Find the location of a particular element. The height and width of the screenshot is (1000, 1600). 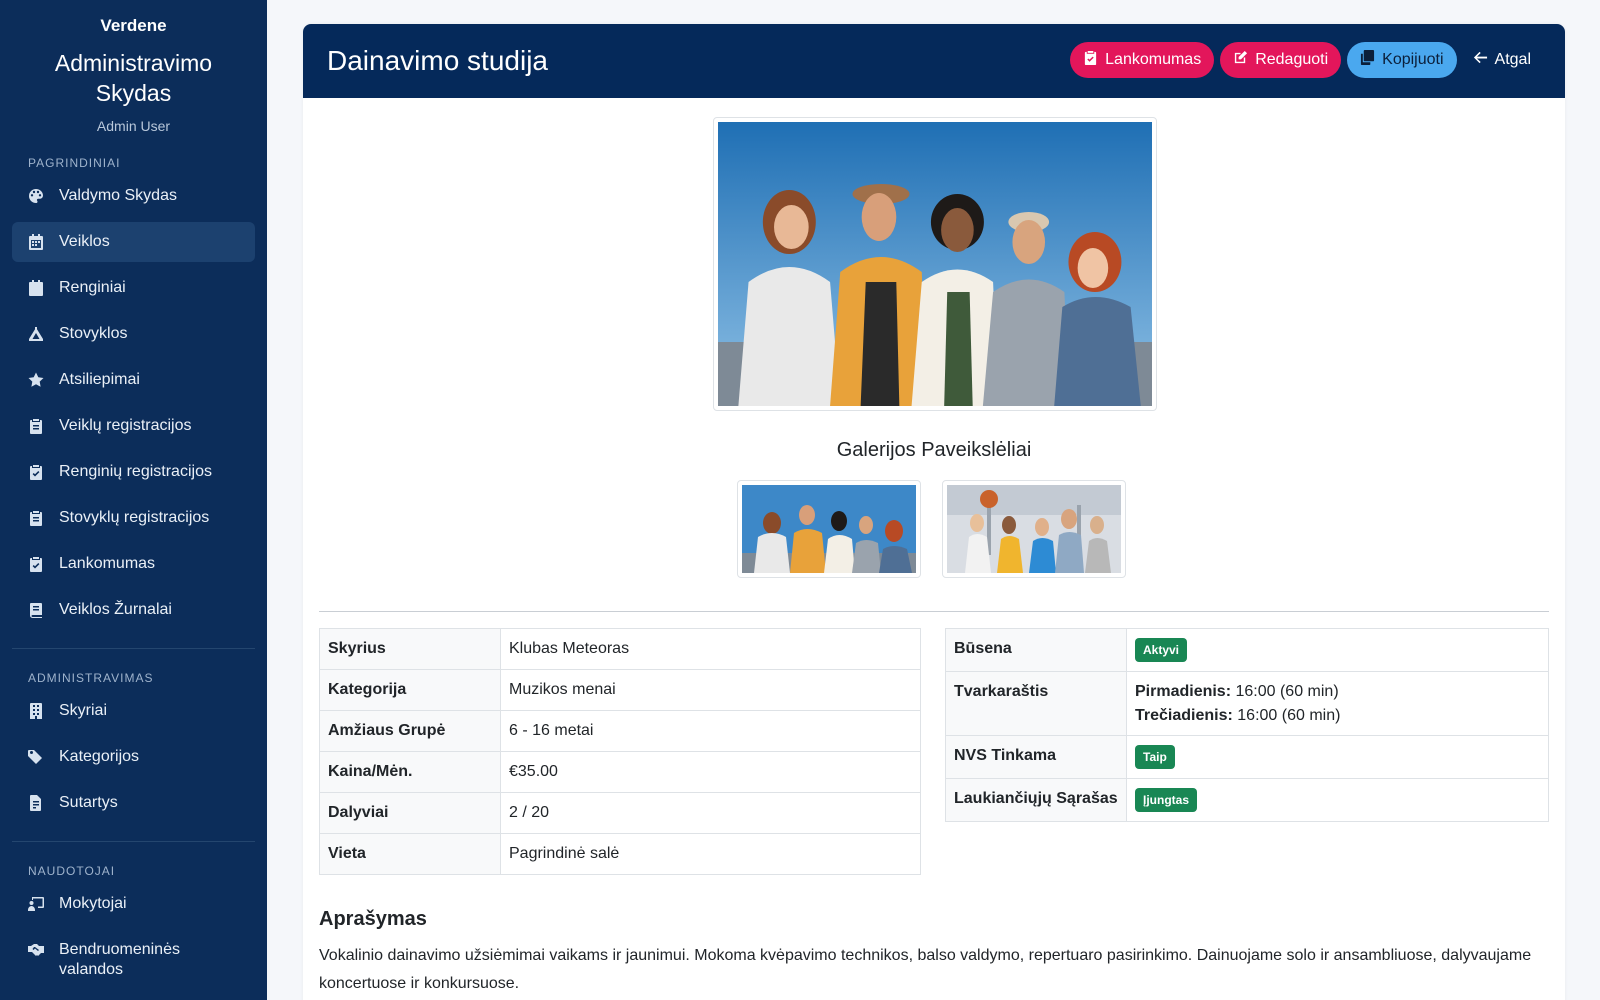

gallery-image is located at coordinates (829, 529).